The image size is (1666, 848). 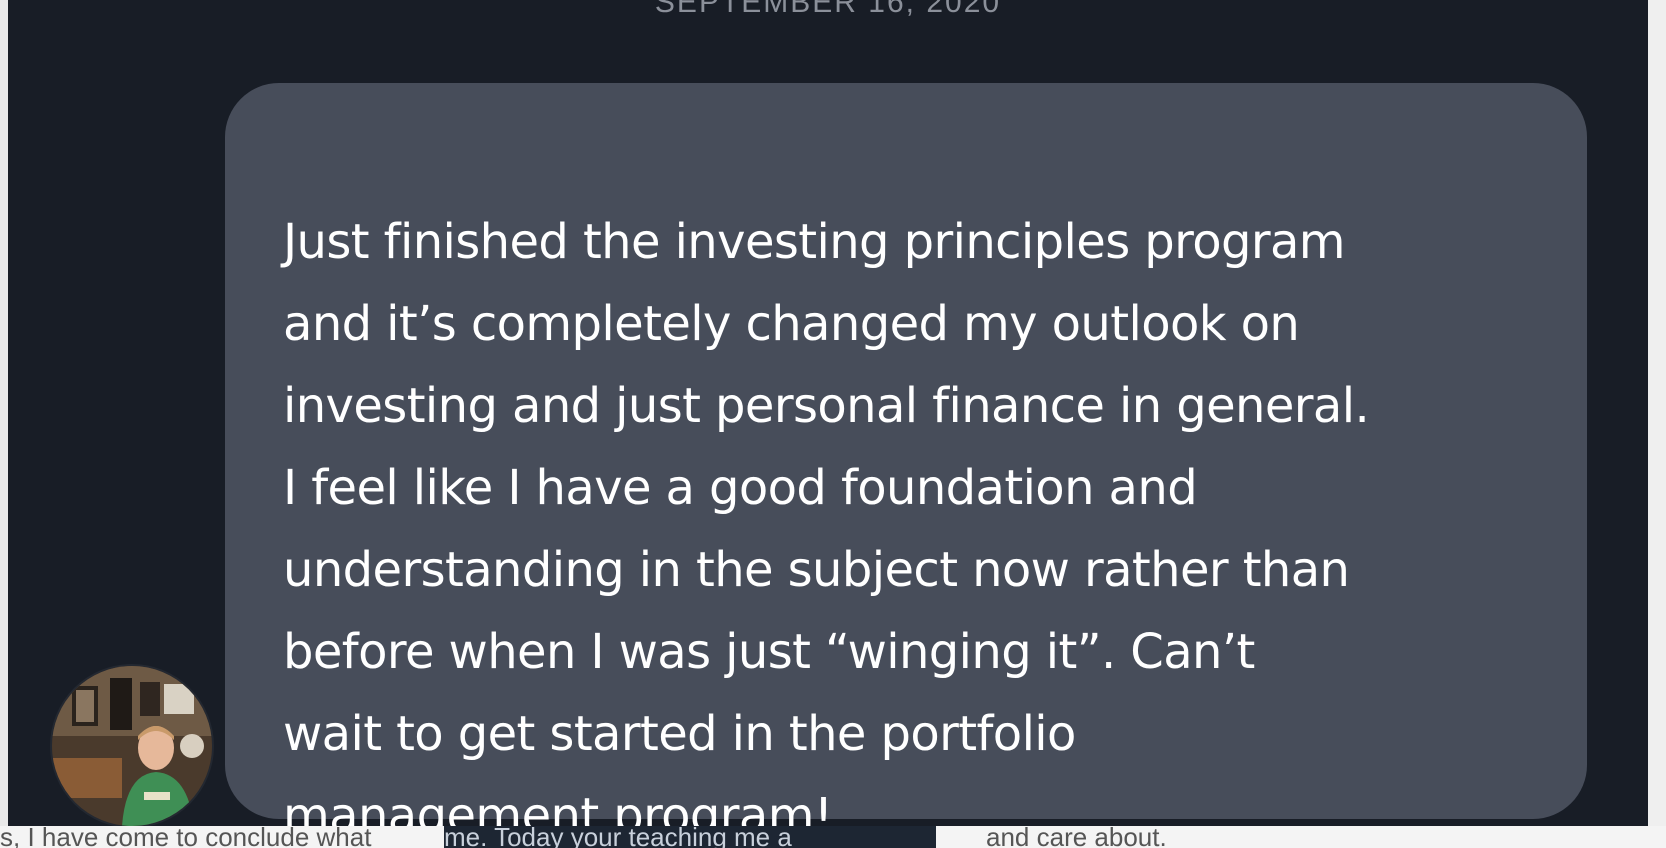 What do you see at coordinates (690, 837) in the screenshot?
I see `background-text-middle: me. Today your teaching me a` at bounding box center [690, 837].